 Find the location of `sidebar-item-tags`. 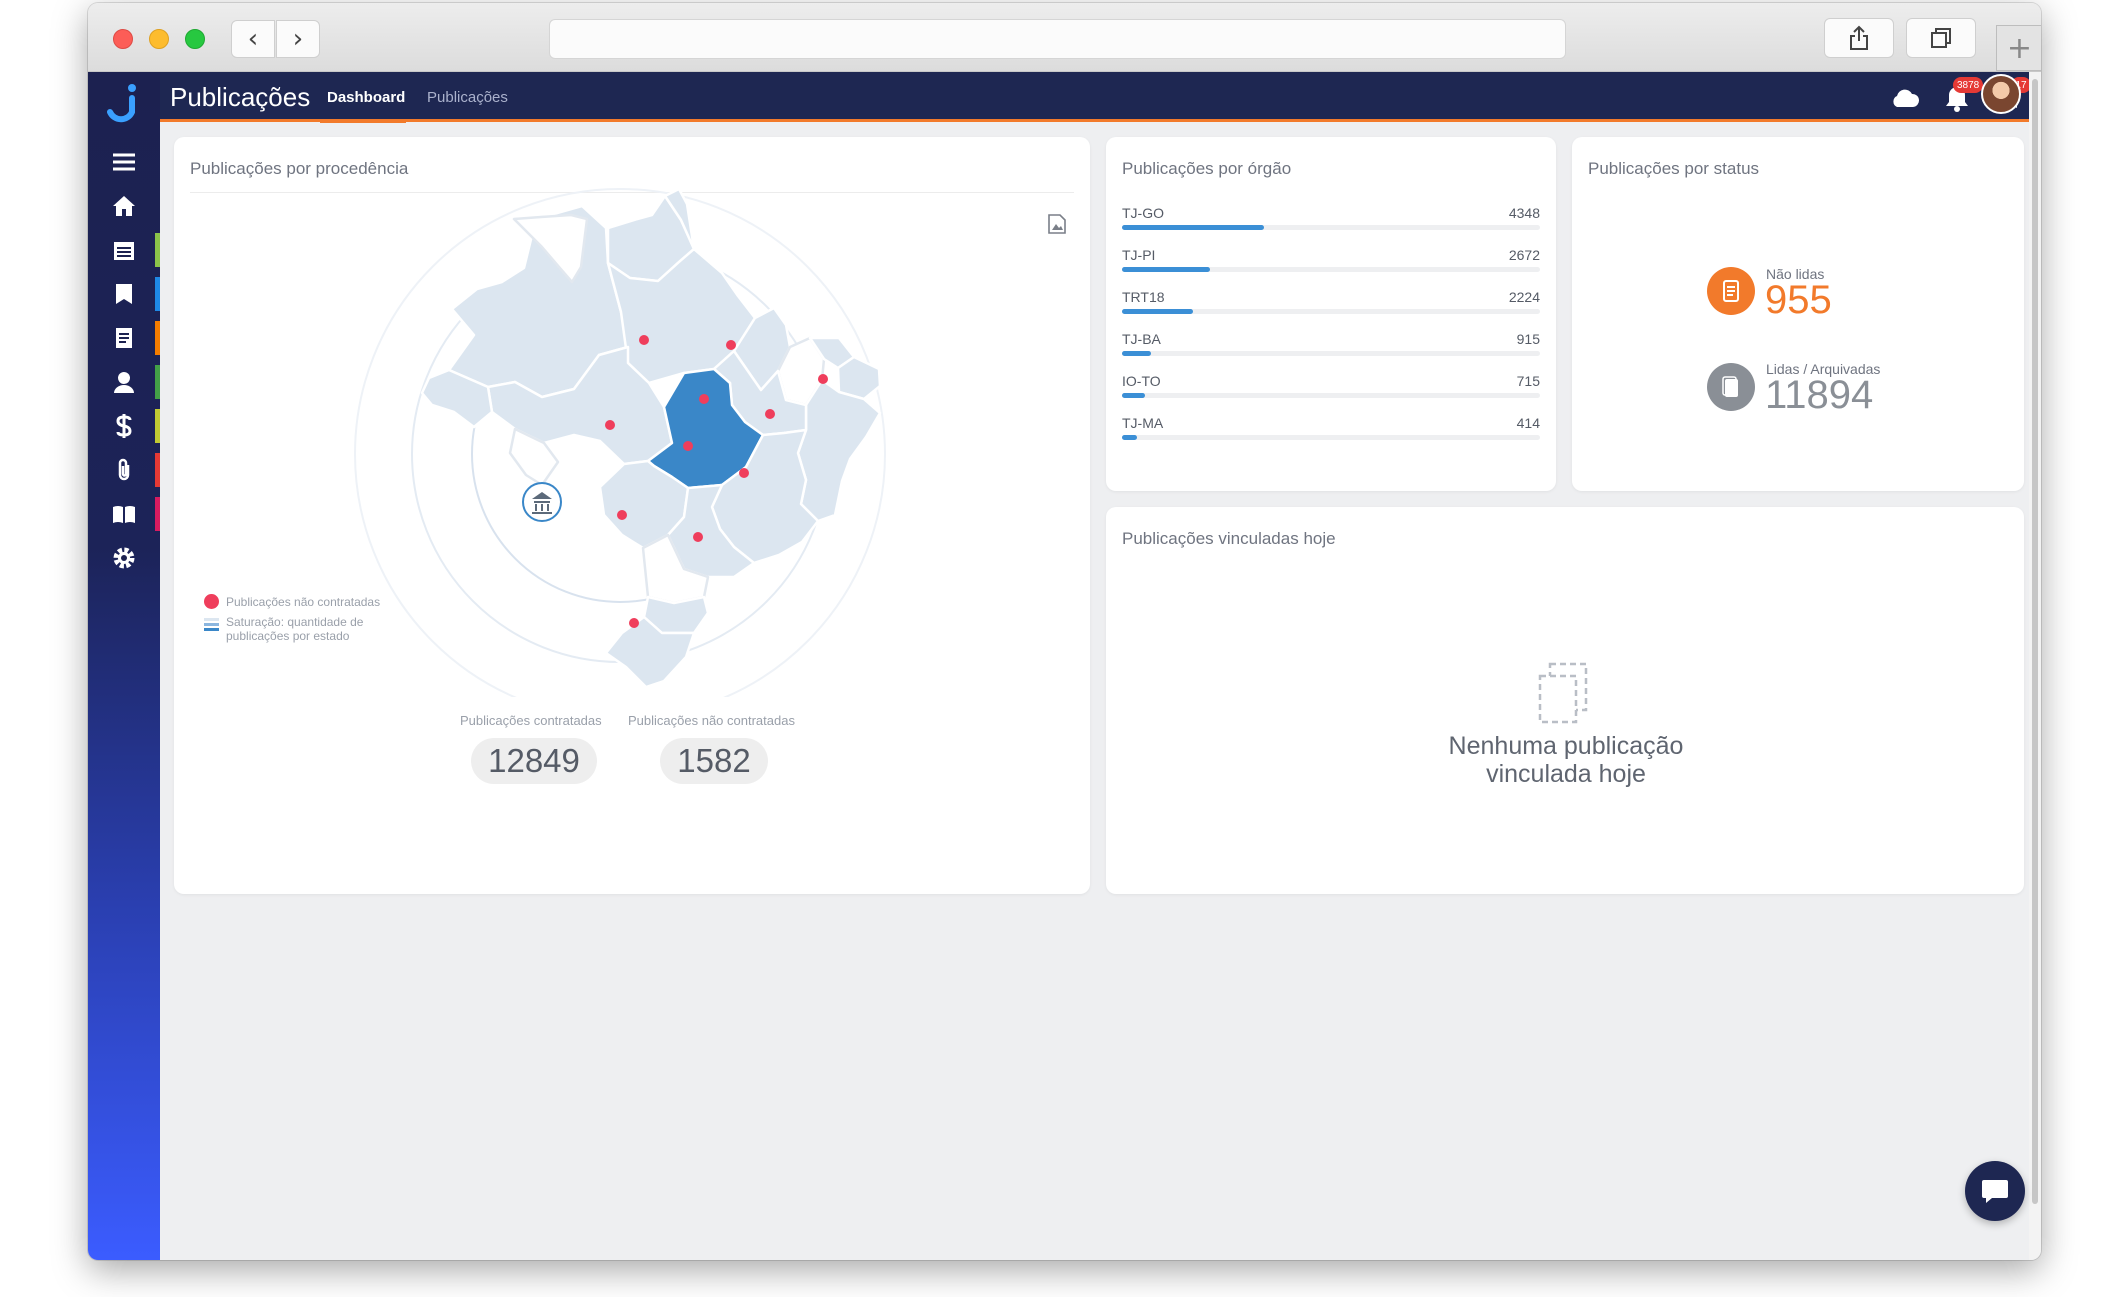

sidebar-item-tags is located at coordinates (124, 294).